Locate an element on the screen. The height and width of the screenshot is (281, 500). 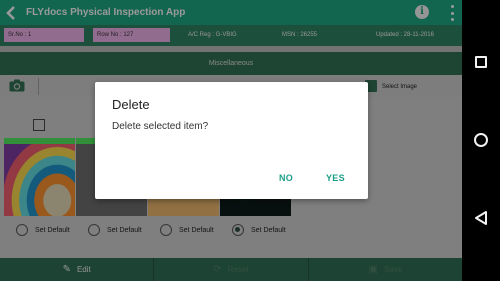
recents-icon is located at coordinates (481, 62).